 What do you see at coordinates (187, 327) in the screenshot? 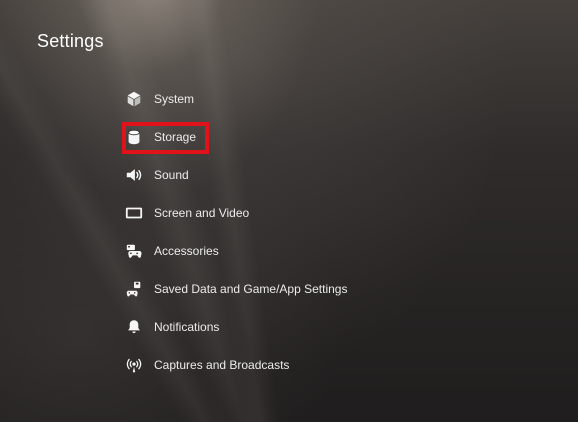
I see `menu-item-label: Notifications` at bounding box center [187, 327].